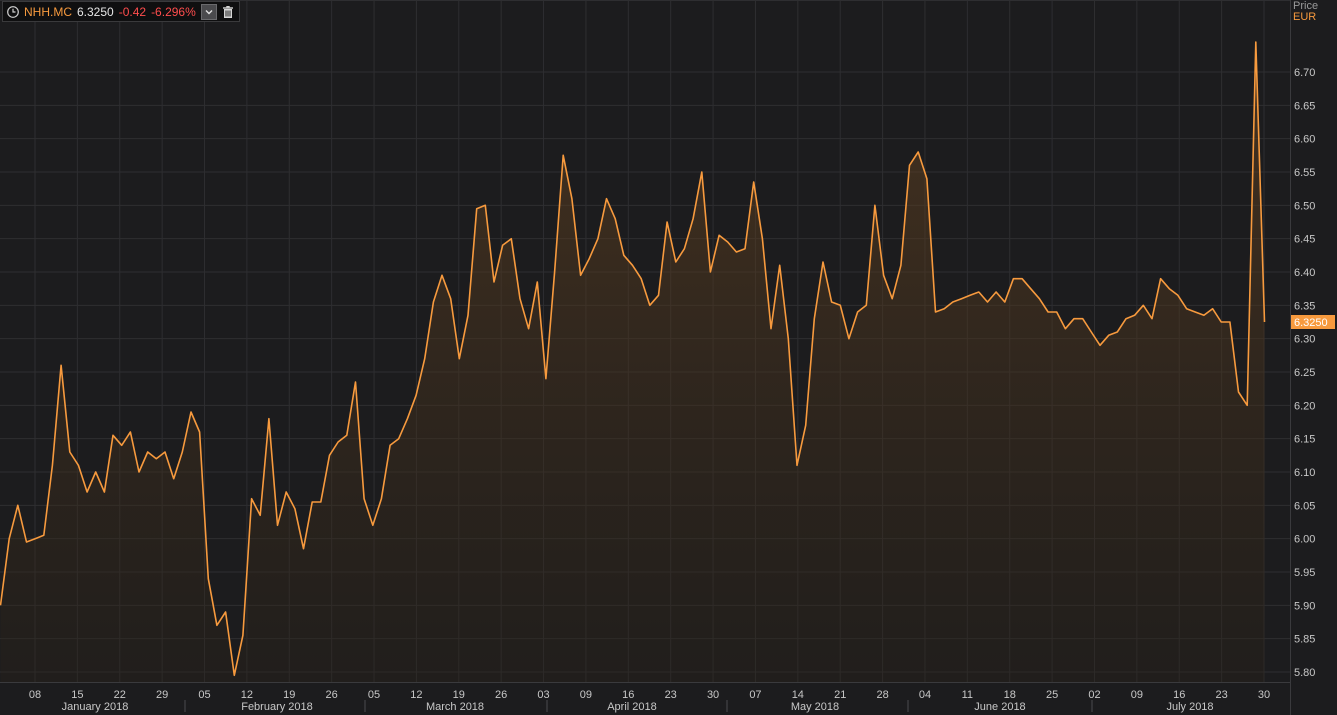 The height and width of the screenshot is (715, 1337). What do you see at coordinates (1304, 573) in the screenshot?
I see `y-tick-label: 5.95` at bounding box center [1304, 573].